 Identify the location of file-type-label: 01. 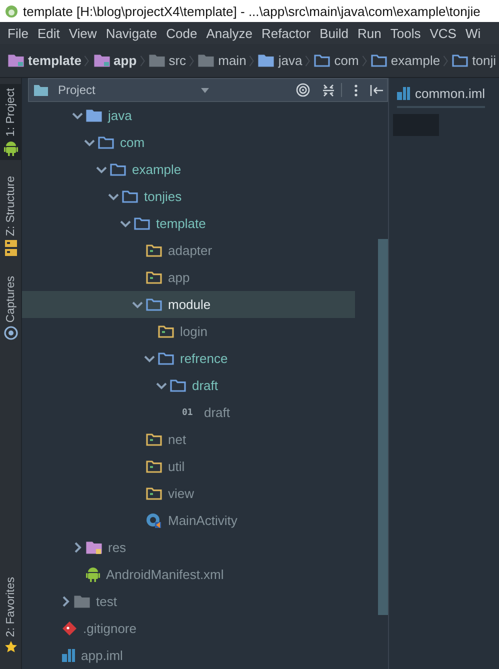
(188, 413).